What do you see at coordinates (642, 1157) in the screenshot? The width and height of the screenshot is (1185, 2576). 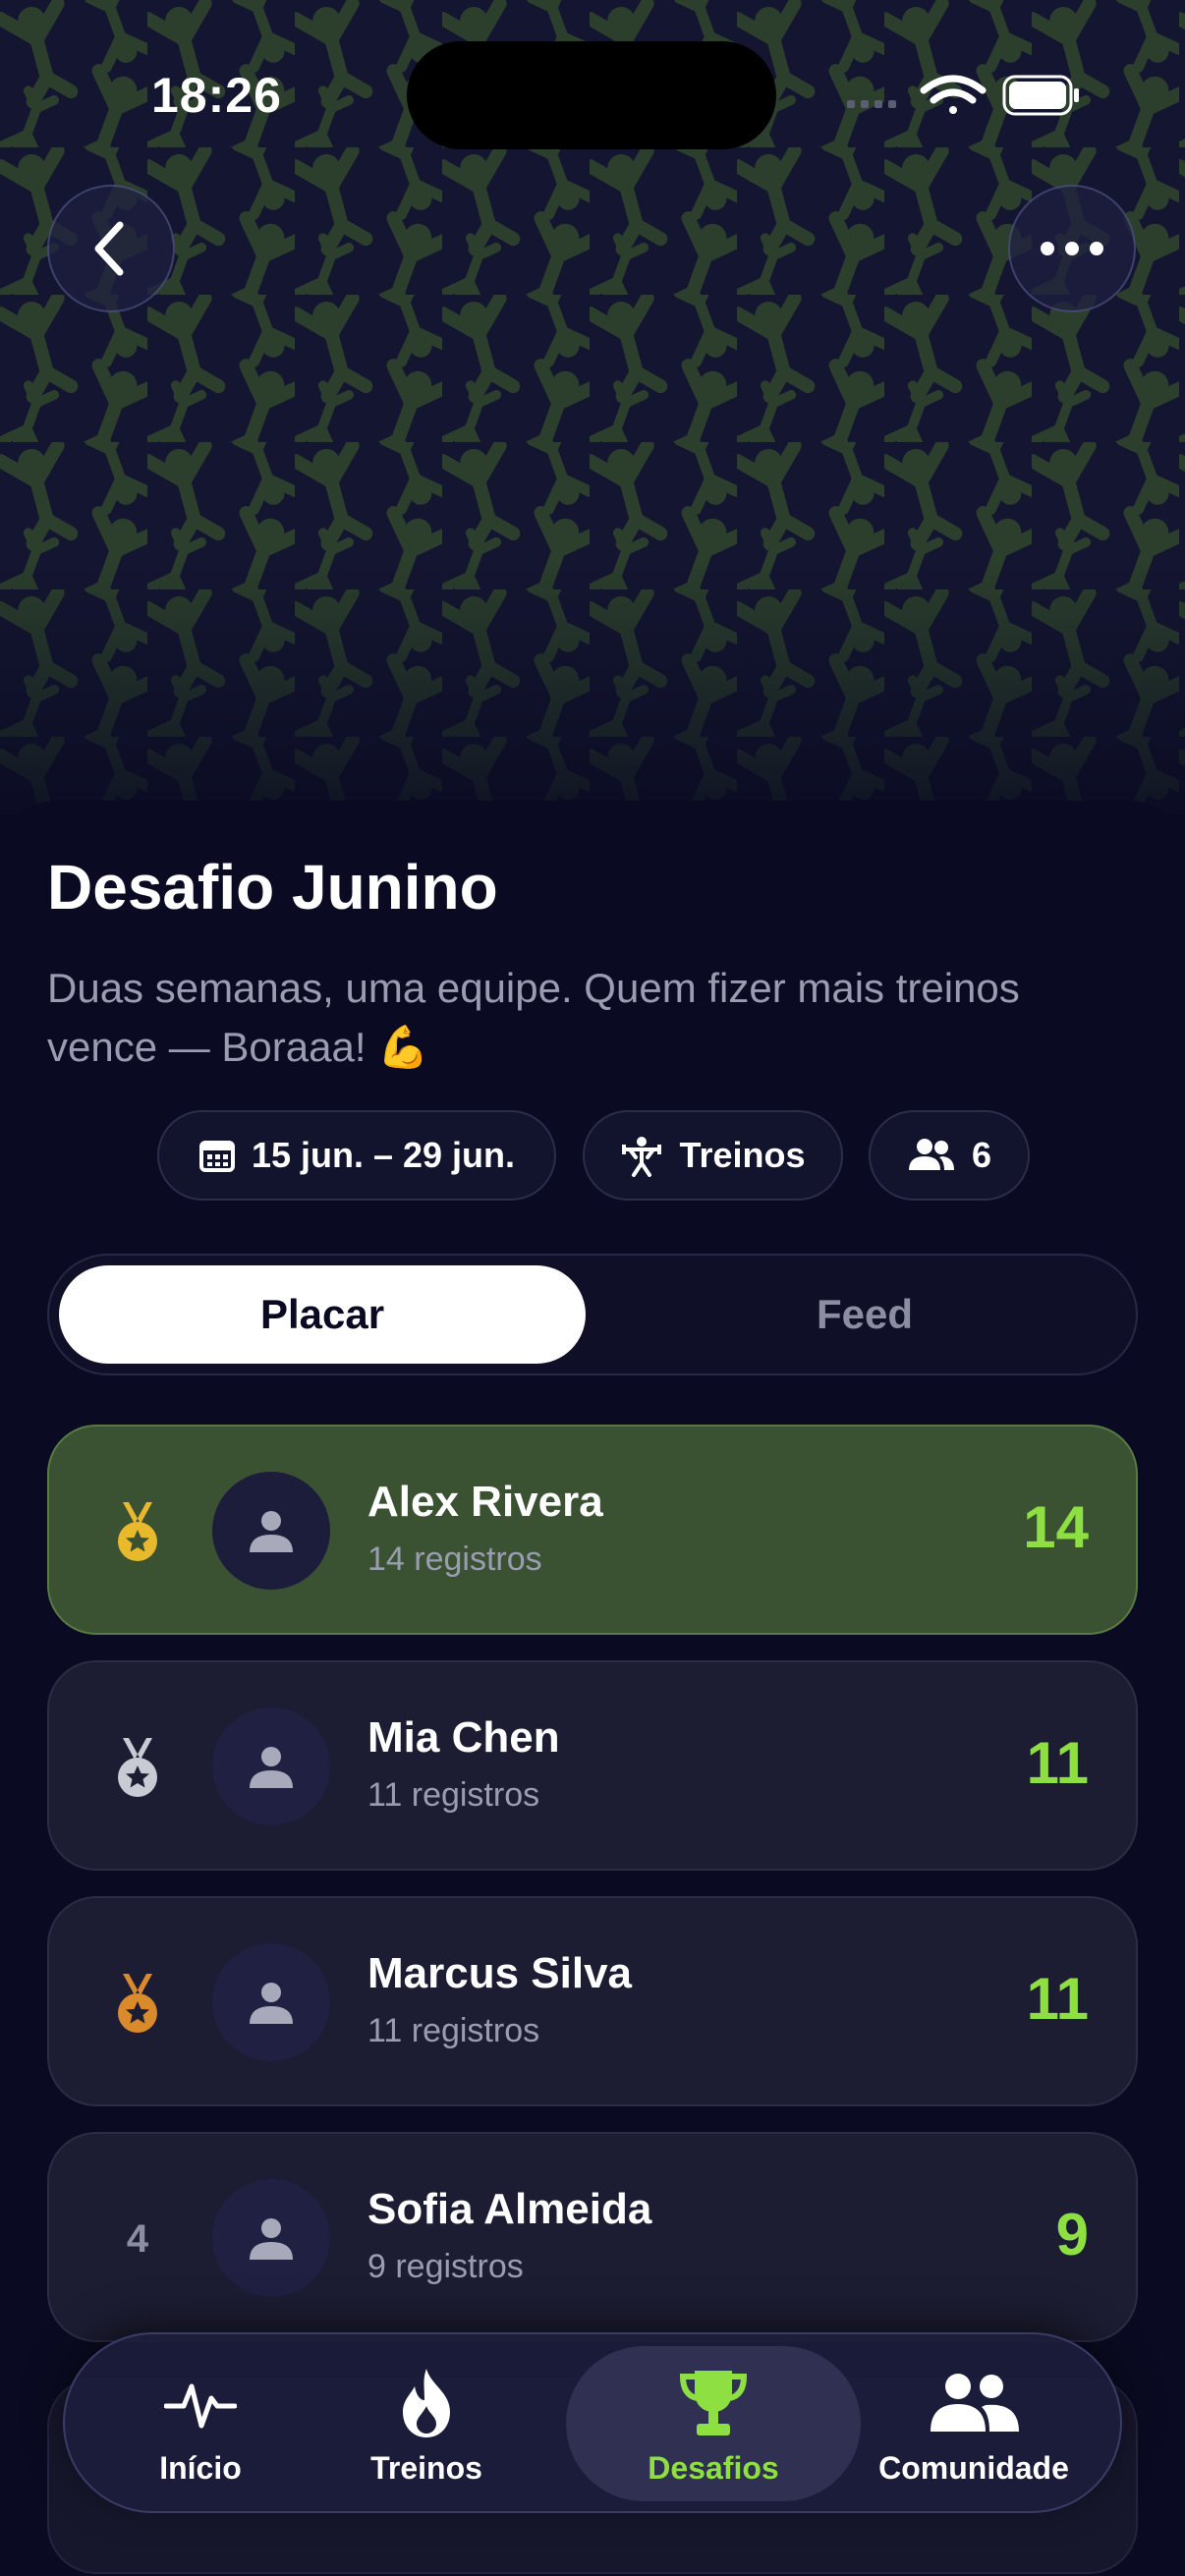 I see `weightlifter-icon` at bounding box center [642, 1157].